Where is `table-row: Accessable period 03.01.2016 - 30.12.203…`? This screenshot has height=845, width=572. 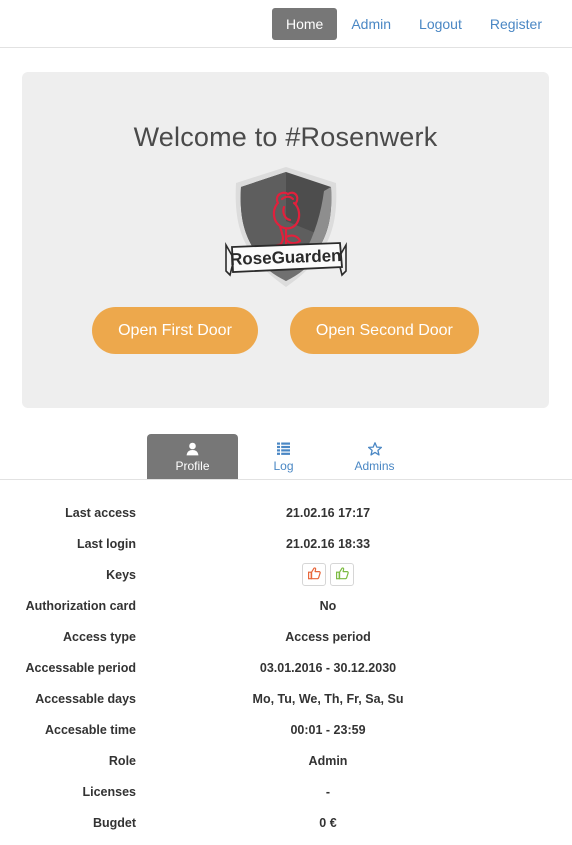
table-row: Accessable period 03.01.2016 - 30.12.203… is located at coordinates (286, 668).